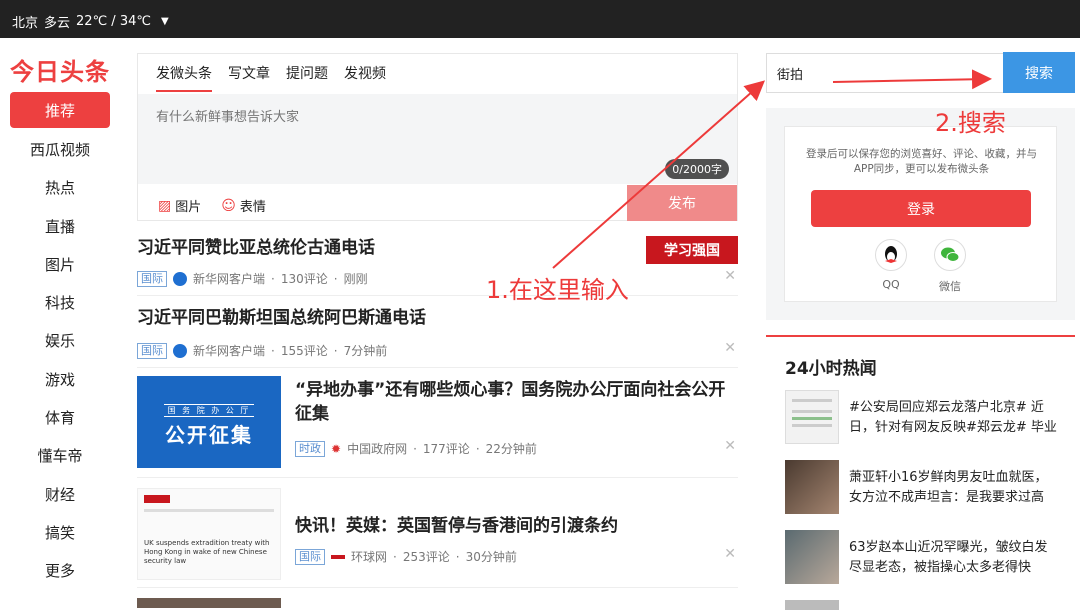 This screenshot has width=1080, height=610. What do you see at coordinates (885, 73) in the screenshot?
I see `search-input` at bounding box center [885, 73].